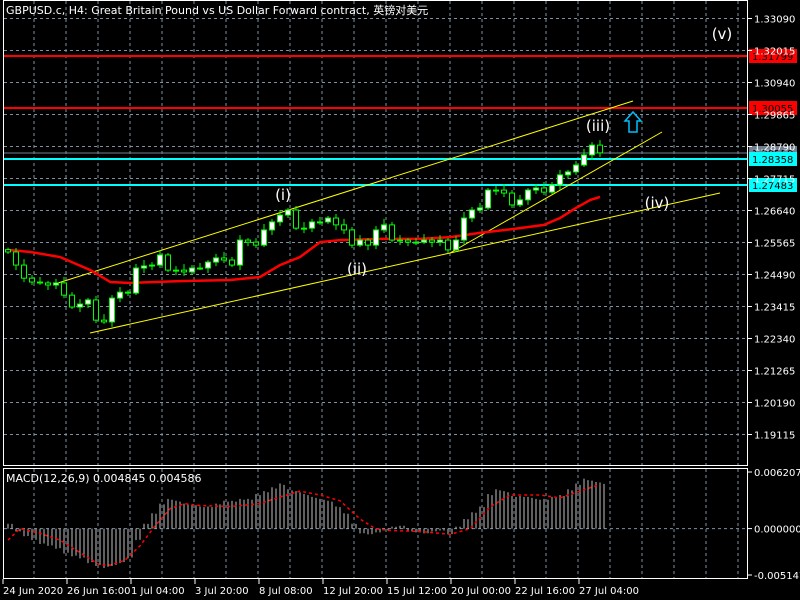  What do you see at coordinates (104, 478) in the screenshot?
I see `macd-label: MACD(12,26,9) 0.004845 0.004586` at bounding box center [104, 478].